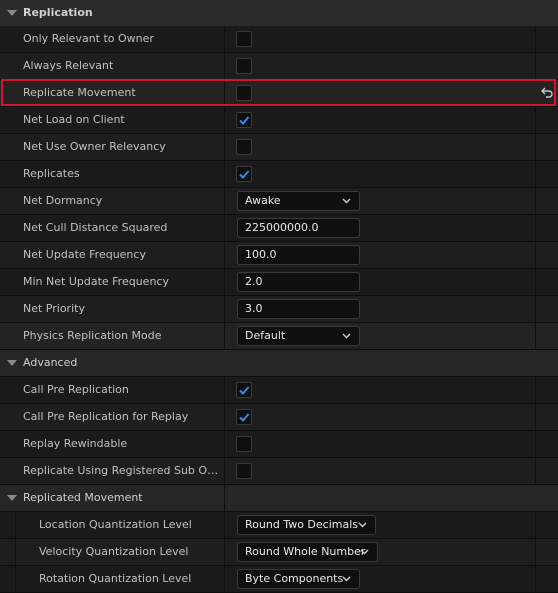 This screenshot has width=558, height=593. Describe the element at coordinates (279, 66) in the screenshot. I see `property-row: Always Relevant` at that location.